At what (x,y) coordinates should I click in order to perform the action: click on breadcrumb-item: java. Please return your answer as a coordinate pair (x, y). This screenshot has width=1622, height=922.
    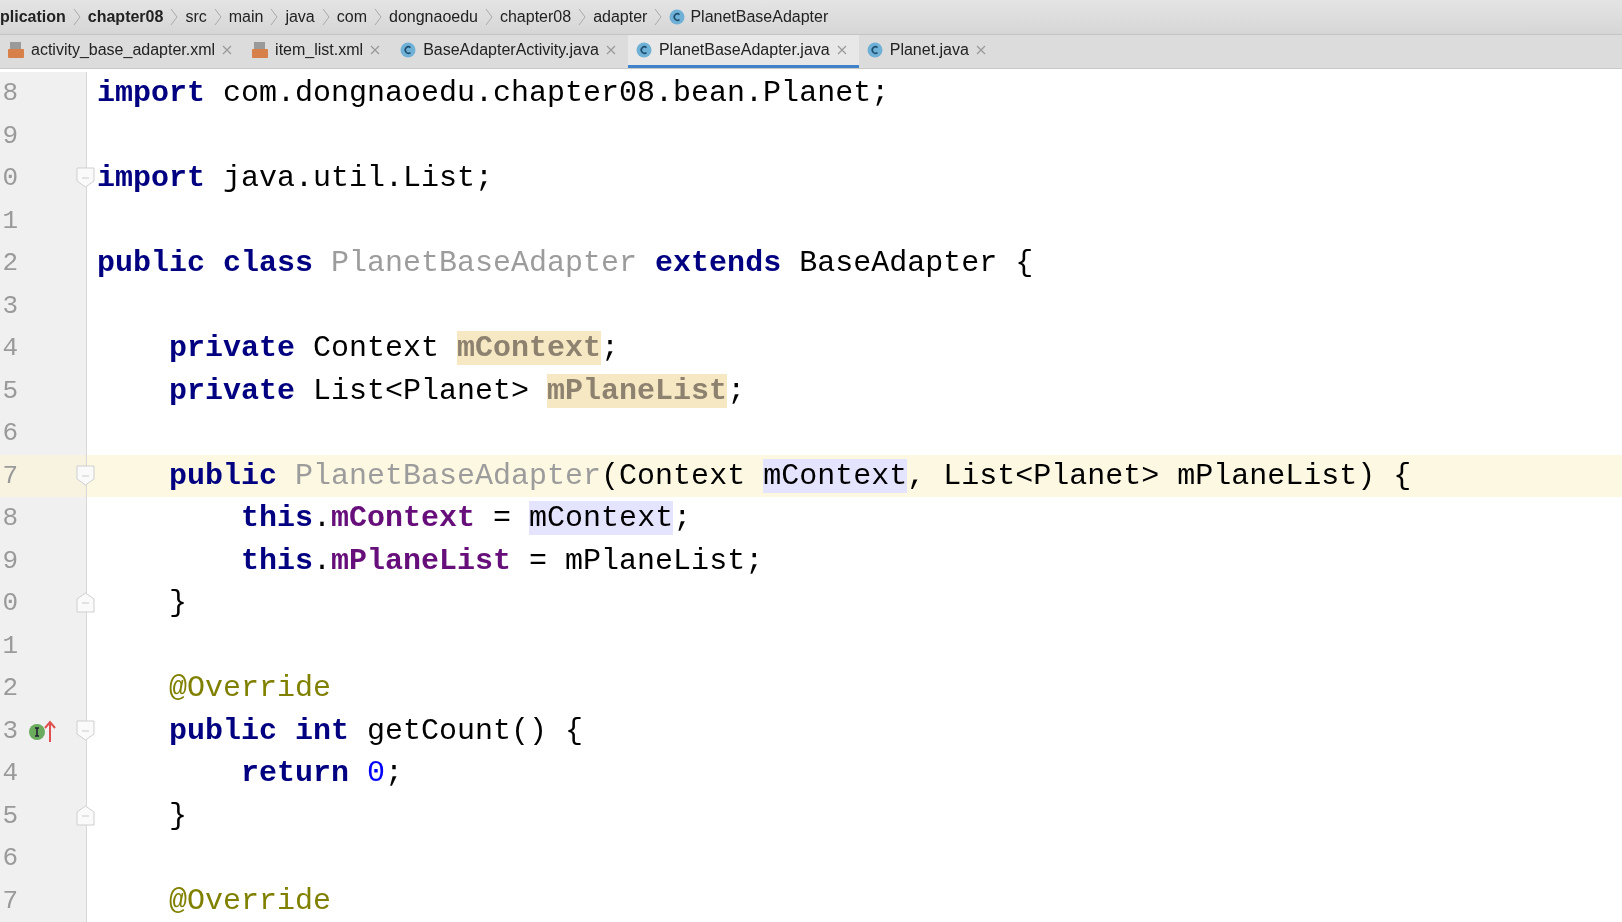
    Looking at the image, I should click on (300, 17).